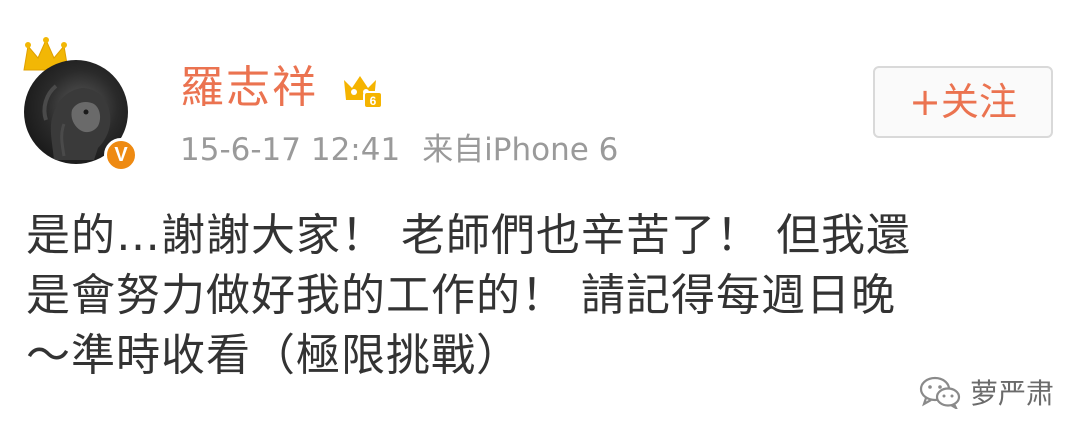  Describe the element at coordinates (468, 235) in the screenshot. I see `content-line: 是的…謝謝大家！ 老師們也辛苦了！ 但我還` at that location.